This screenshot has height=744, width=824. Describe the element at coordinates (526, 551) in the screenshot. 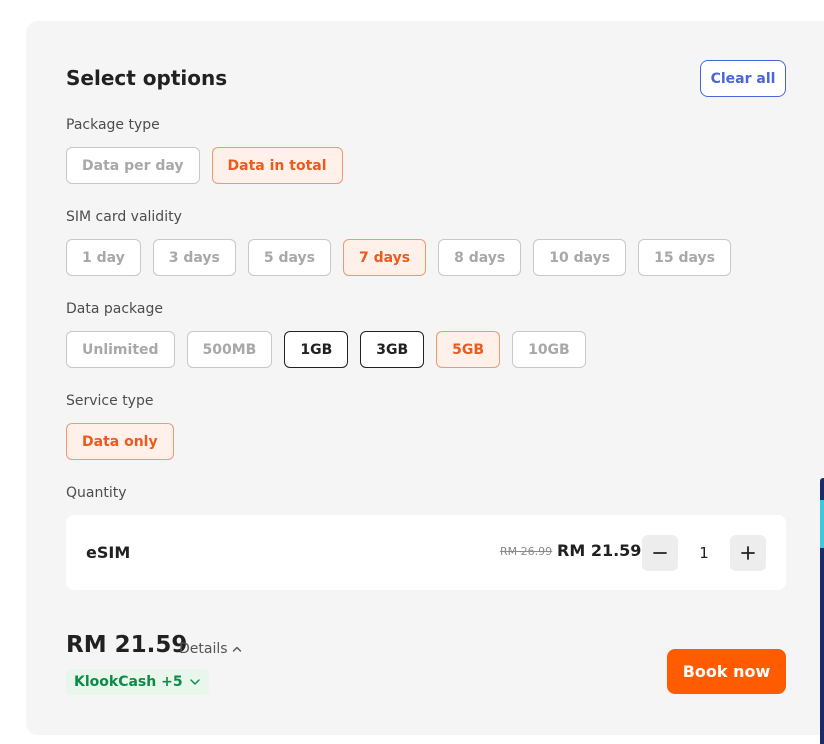

I see `original-price: RM 26.99` at that location.